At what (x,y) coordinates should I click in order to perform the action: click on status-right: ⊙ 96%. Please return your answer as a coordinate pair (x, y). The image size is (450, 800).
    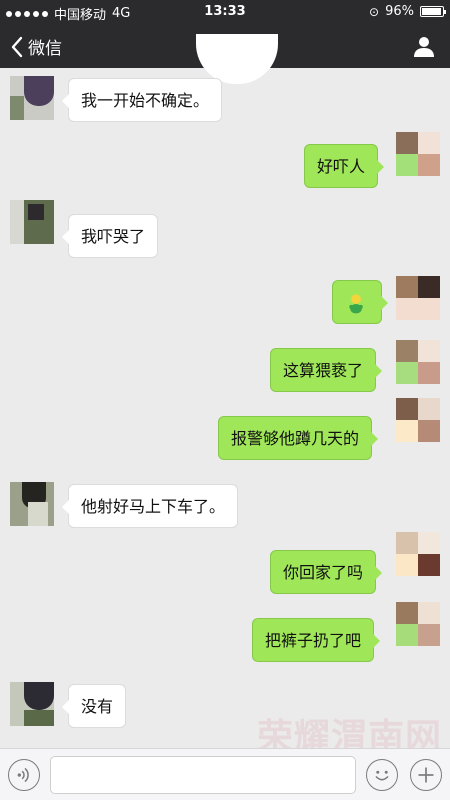
    Looking at the image, I should click on (407, 11).